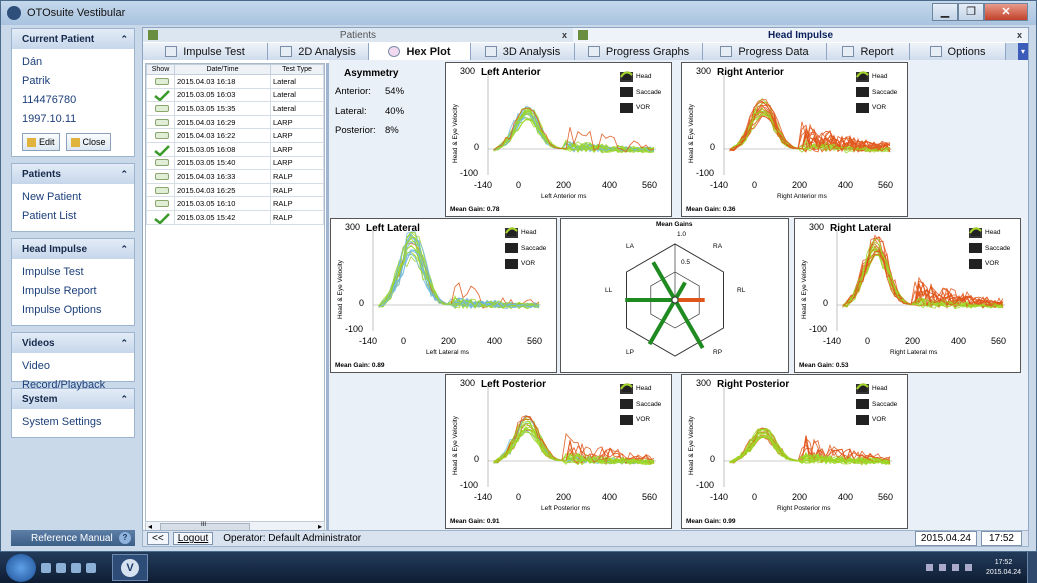  What do you see at coordinates (955, 567) in the screenshot?
I see `volume-icon` at bounding box center [955, 567].